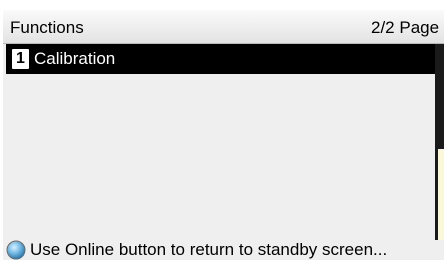  I want to click on title-bar: Functions 2/2 Page, so click(223, 27).